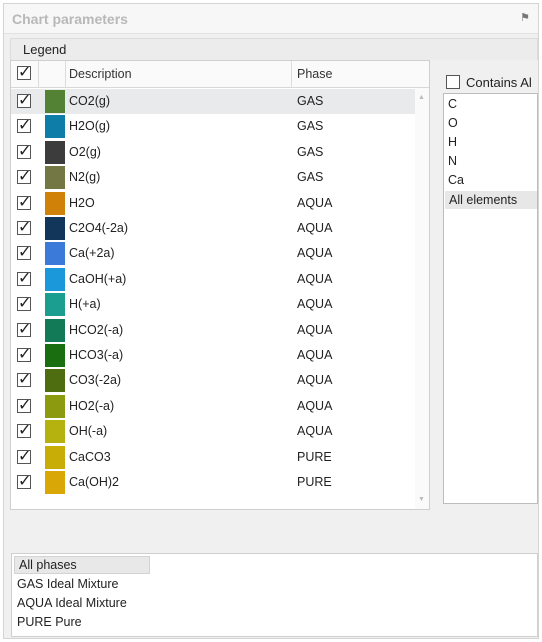 Image resolution: width=542 pixels, height=642 pixels. What do you see at coordinates (213, 228) in the screenshot?
I see `table-row: ✓ C2O4(-2a) AQUA` at bounding box center [213, 228].